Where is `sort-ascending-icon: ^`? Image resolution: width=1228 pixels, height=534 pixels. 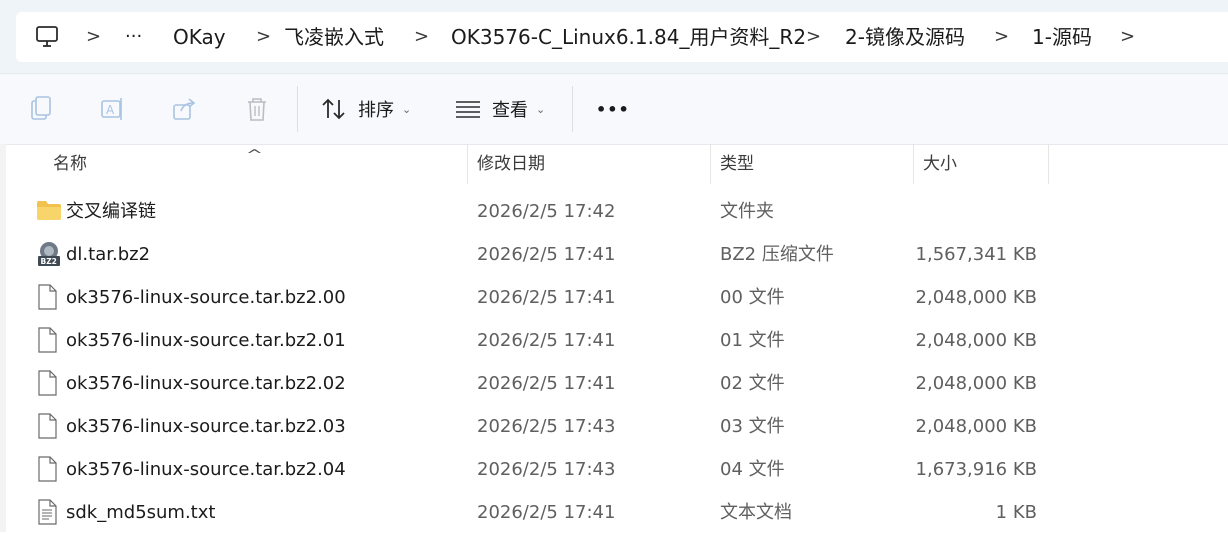 sort-ascending-icon: ^ is located at coordinates (254, 155).